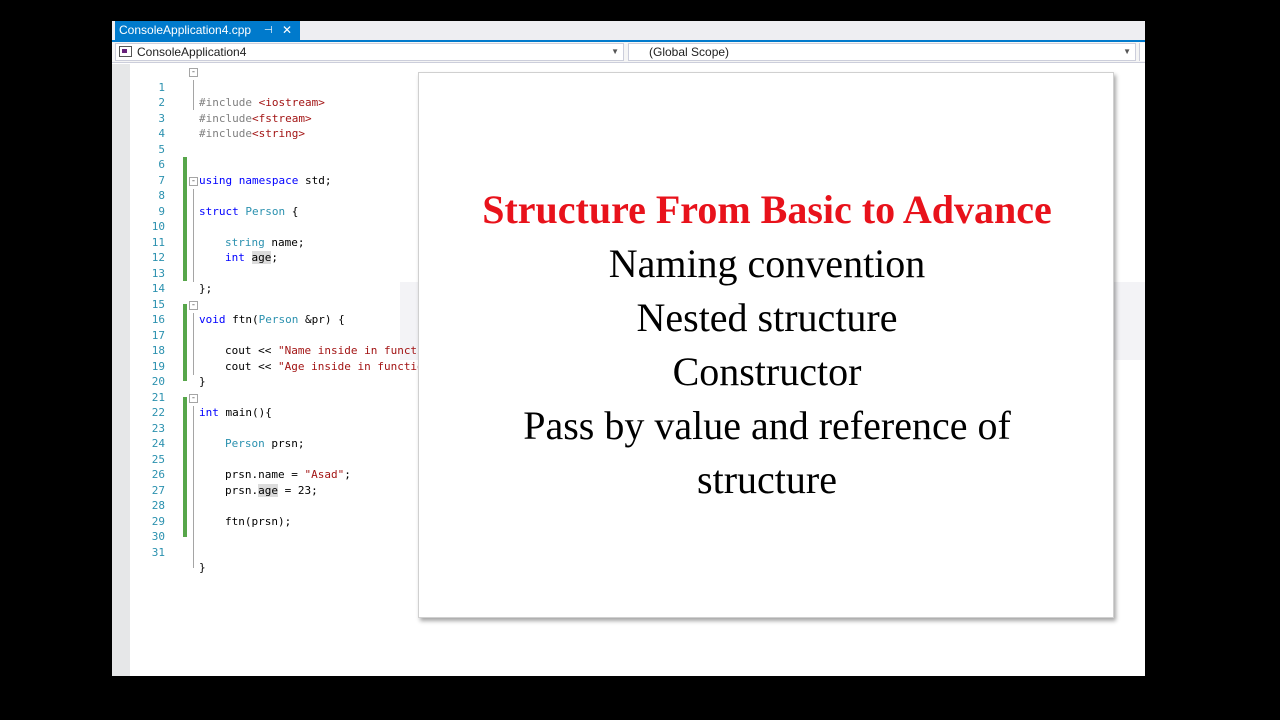 This screenshot has height=720, width=1280. Describe the element at coordinates (258, 521) in the screenshot. I see `code-text: ftn(prsn);` at that location.